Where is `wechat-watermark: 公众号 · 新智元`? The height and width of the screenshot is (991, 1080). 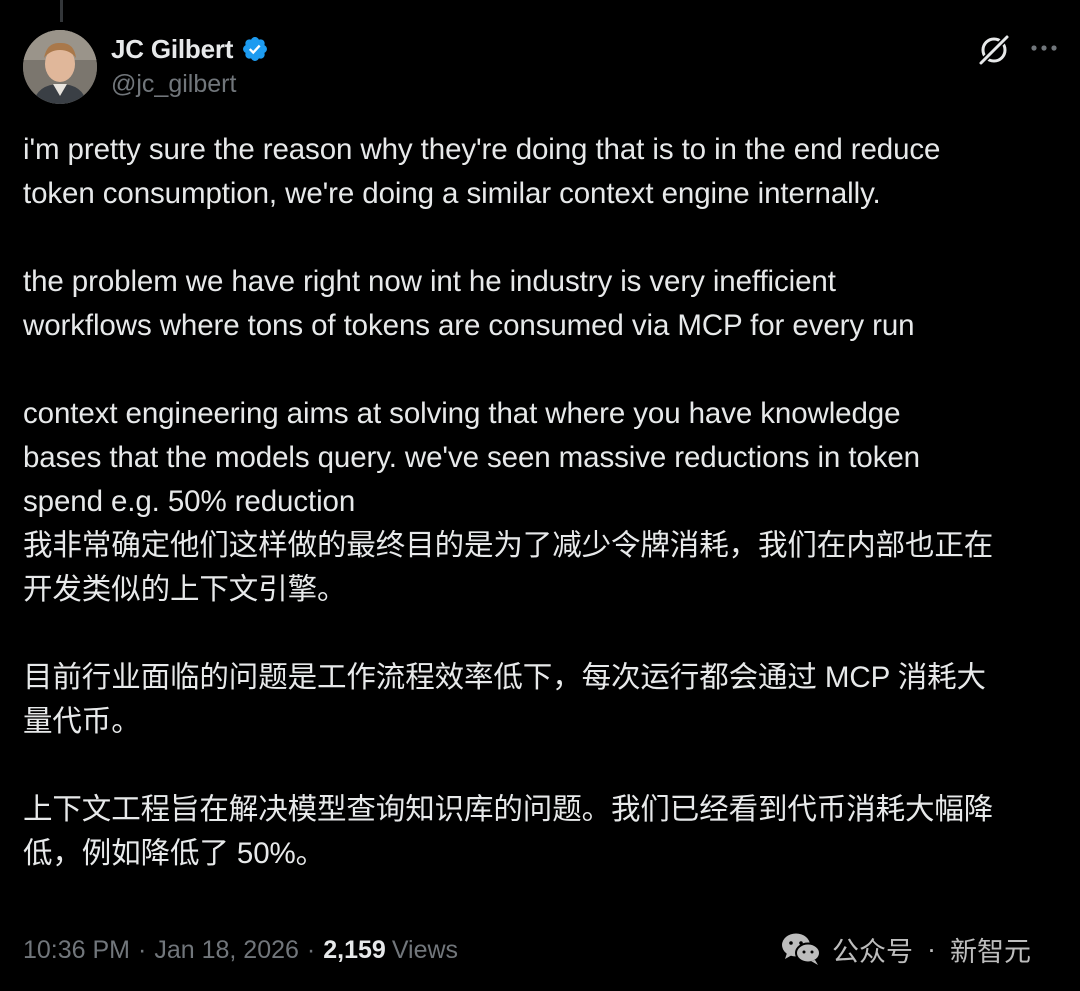
wechat-watermark: 公众号 · 新智元 is located at coordinates (905, 949).